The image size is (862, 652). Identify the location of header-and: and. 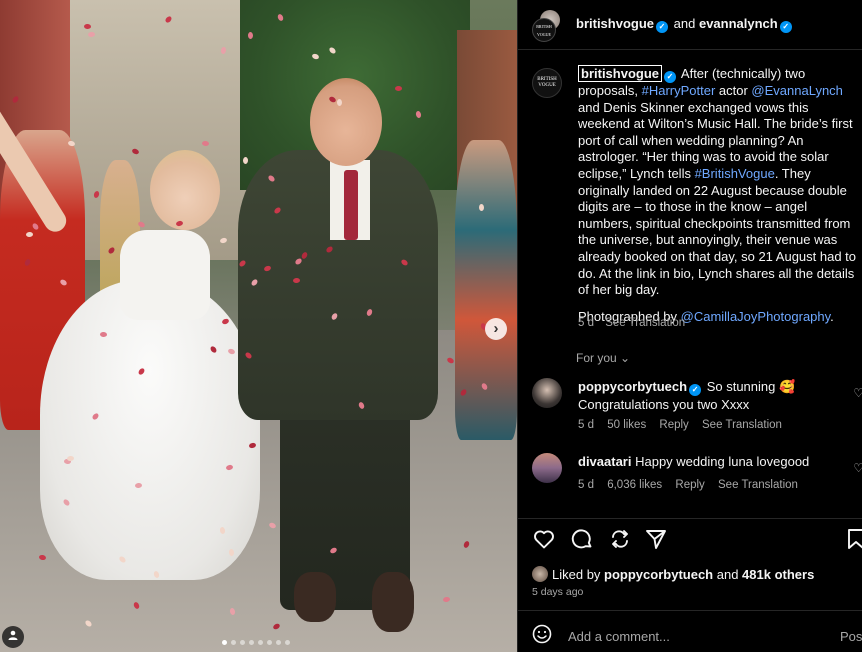
(684, 23).